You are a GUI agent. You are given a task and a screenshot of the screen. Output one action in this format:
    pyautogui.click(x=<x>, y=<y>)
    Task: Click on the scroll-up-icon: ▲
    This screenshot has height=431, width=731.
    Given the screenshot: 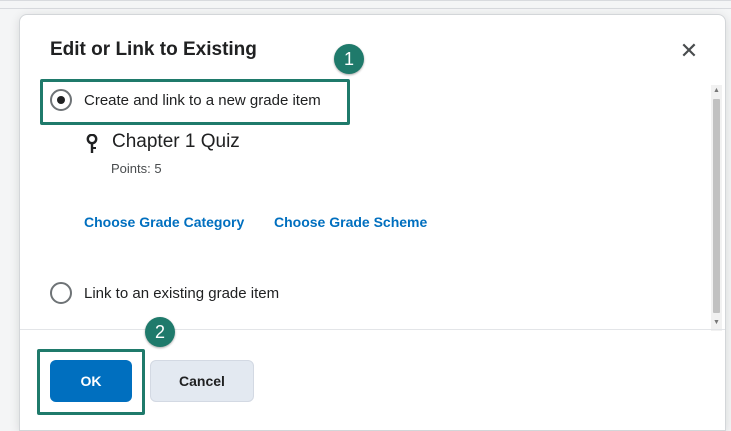 What is the action you would take?
    pyautogui.click(x=716, y=90)
    